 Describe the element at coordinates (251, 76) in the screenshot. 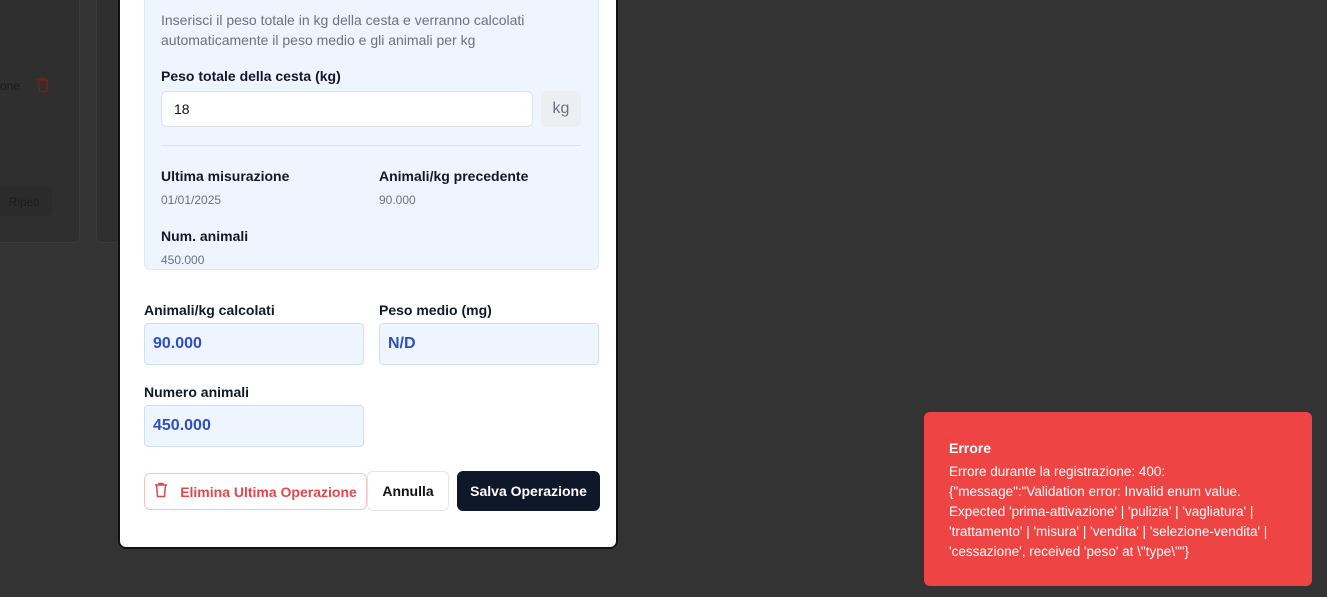

I see `total-weight-label: Peso totale della cesta (kg)` at that location.